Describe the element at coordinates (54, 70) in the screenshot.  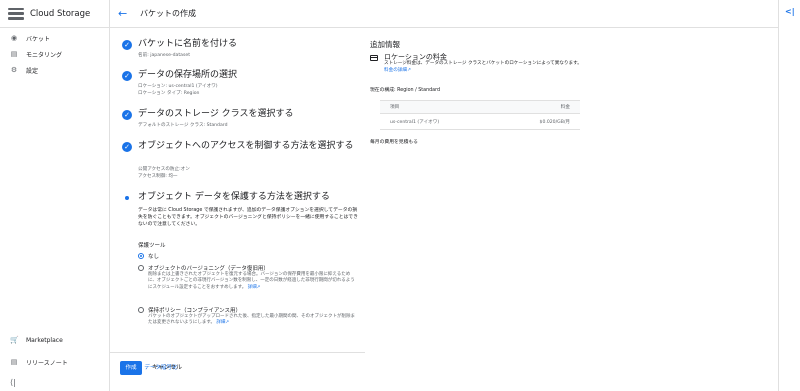
I see `nav-item-settings: ⚙ 設定` at that location.